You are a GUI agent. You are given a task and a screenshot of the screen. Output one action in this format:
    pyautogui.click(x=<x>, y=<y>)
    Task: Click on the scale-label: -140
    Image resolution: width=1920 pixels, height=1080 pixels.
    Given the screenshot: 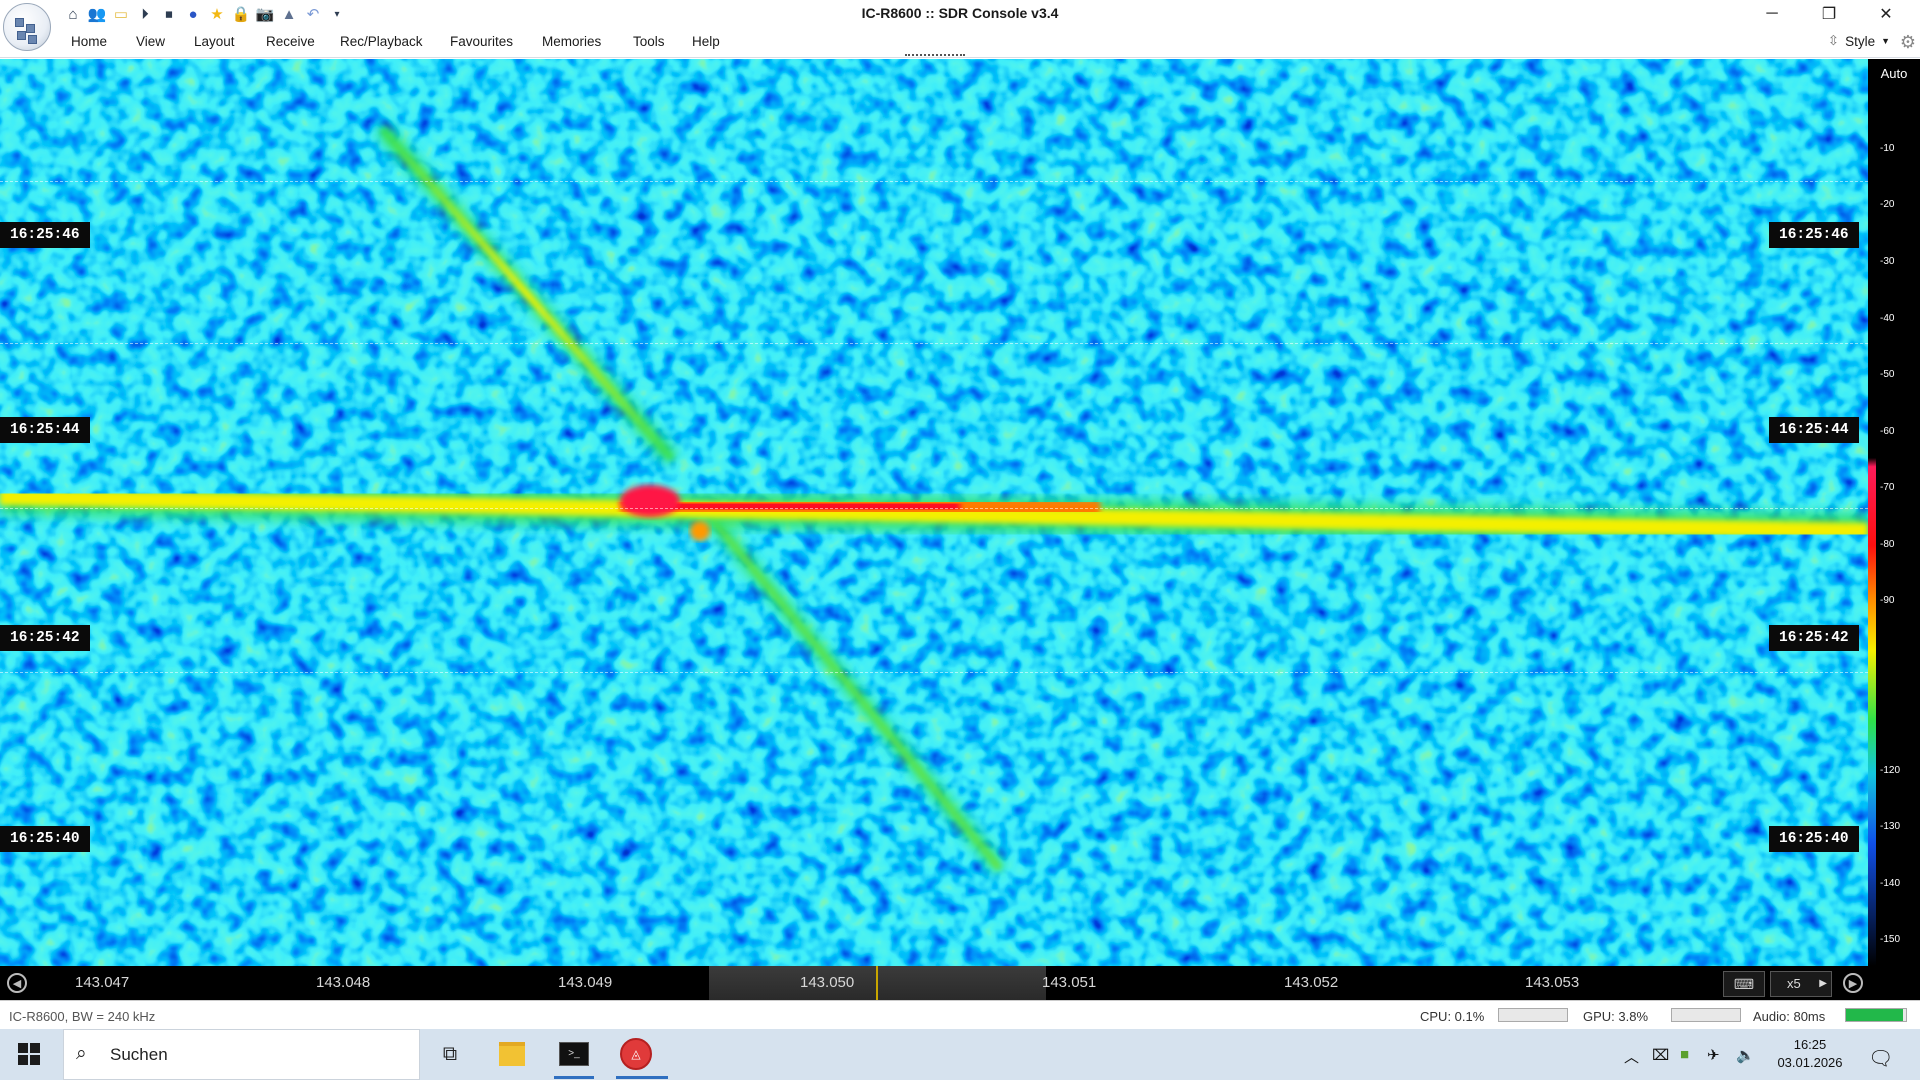 What is the action you would take?
    pyautogui.click(x=1890, y=883)
    